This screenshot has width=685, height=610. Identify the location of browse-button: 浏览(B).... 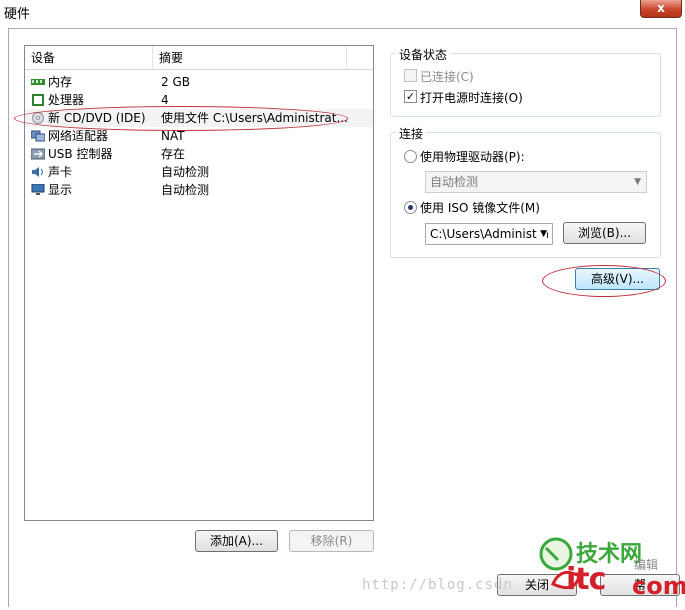
(604, 233).